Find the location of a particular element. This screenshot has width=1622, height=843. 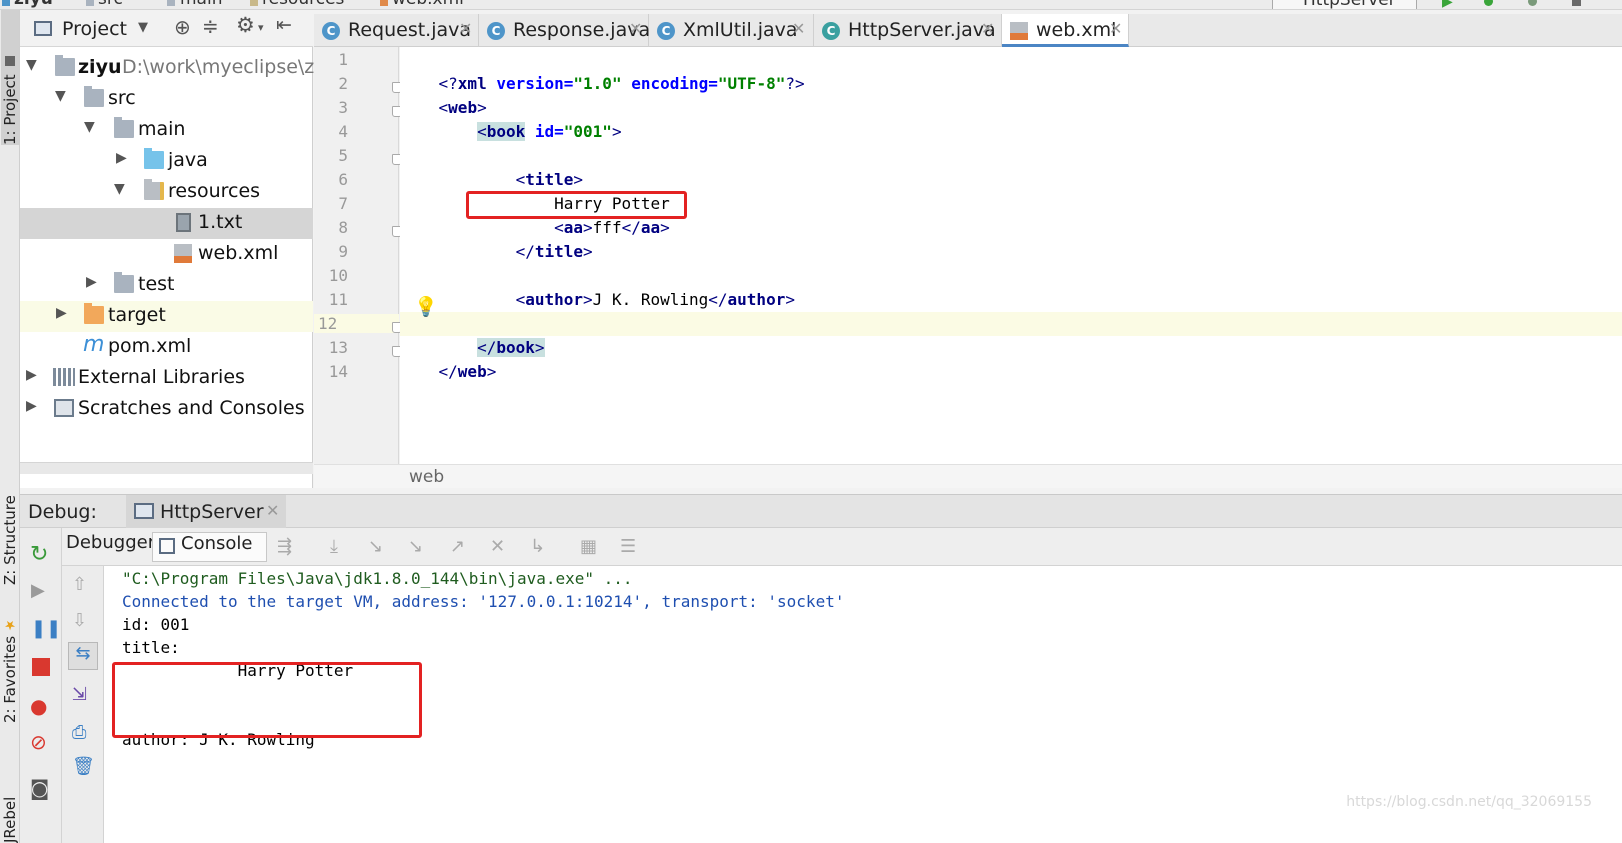

debug-icon is located at coordinates (1488, 3).